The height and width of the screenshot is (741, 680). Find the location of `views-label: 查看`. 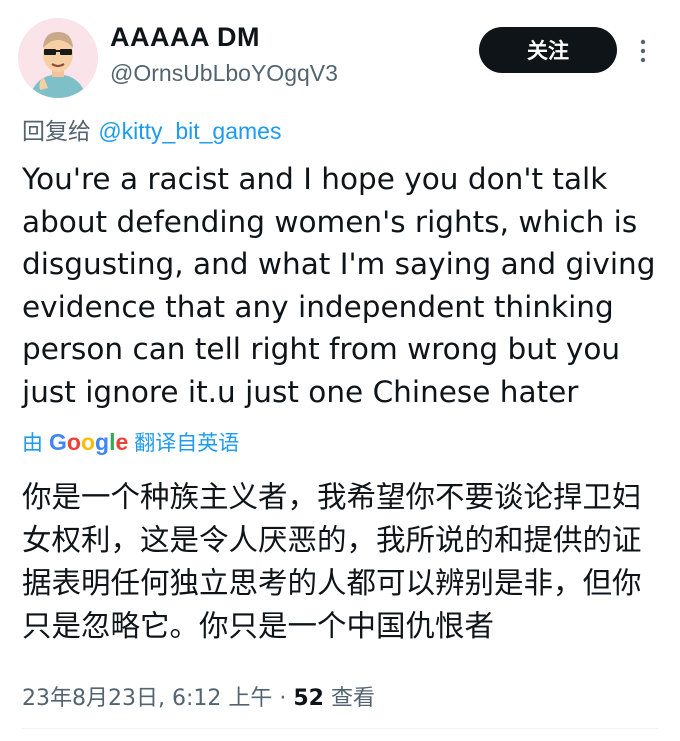

views-label: 查看 is located at coordinates (349, 698).